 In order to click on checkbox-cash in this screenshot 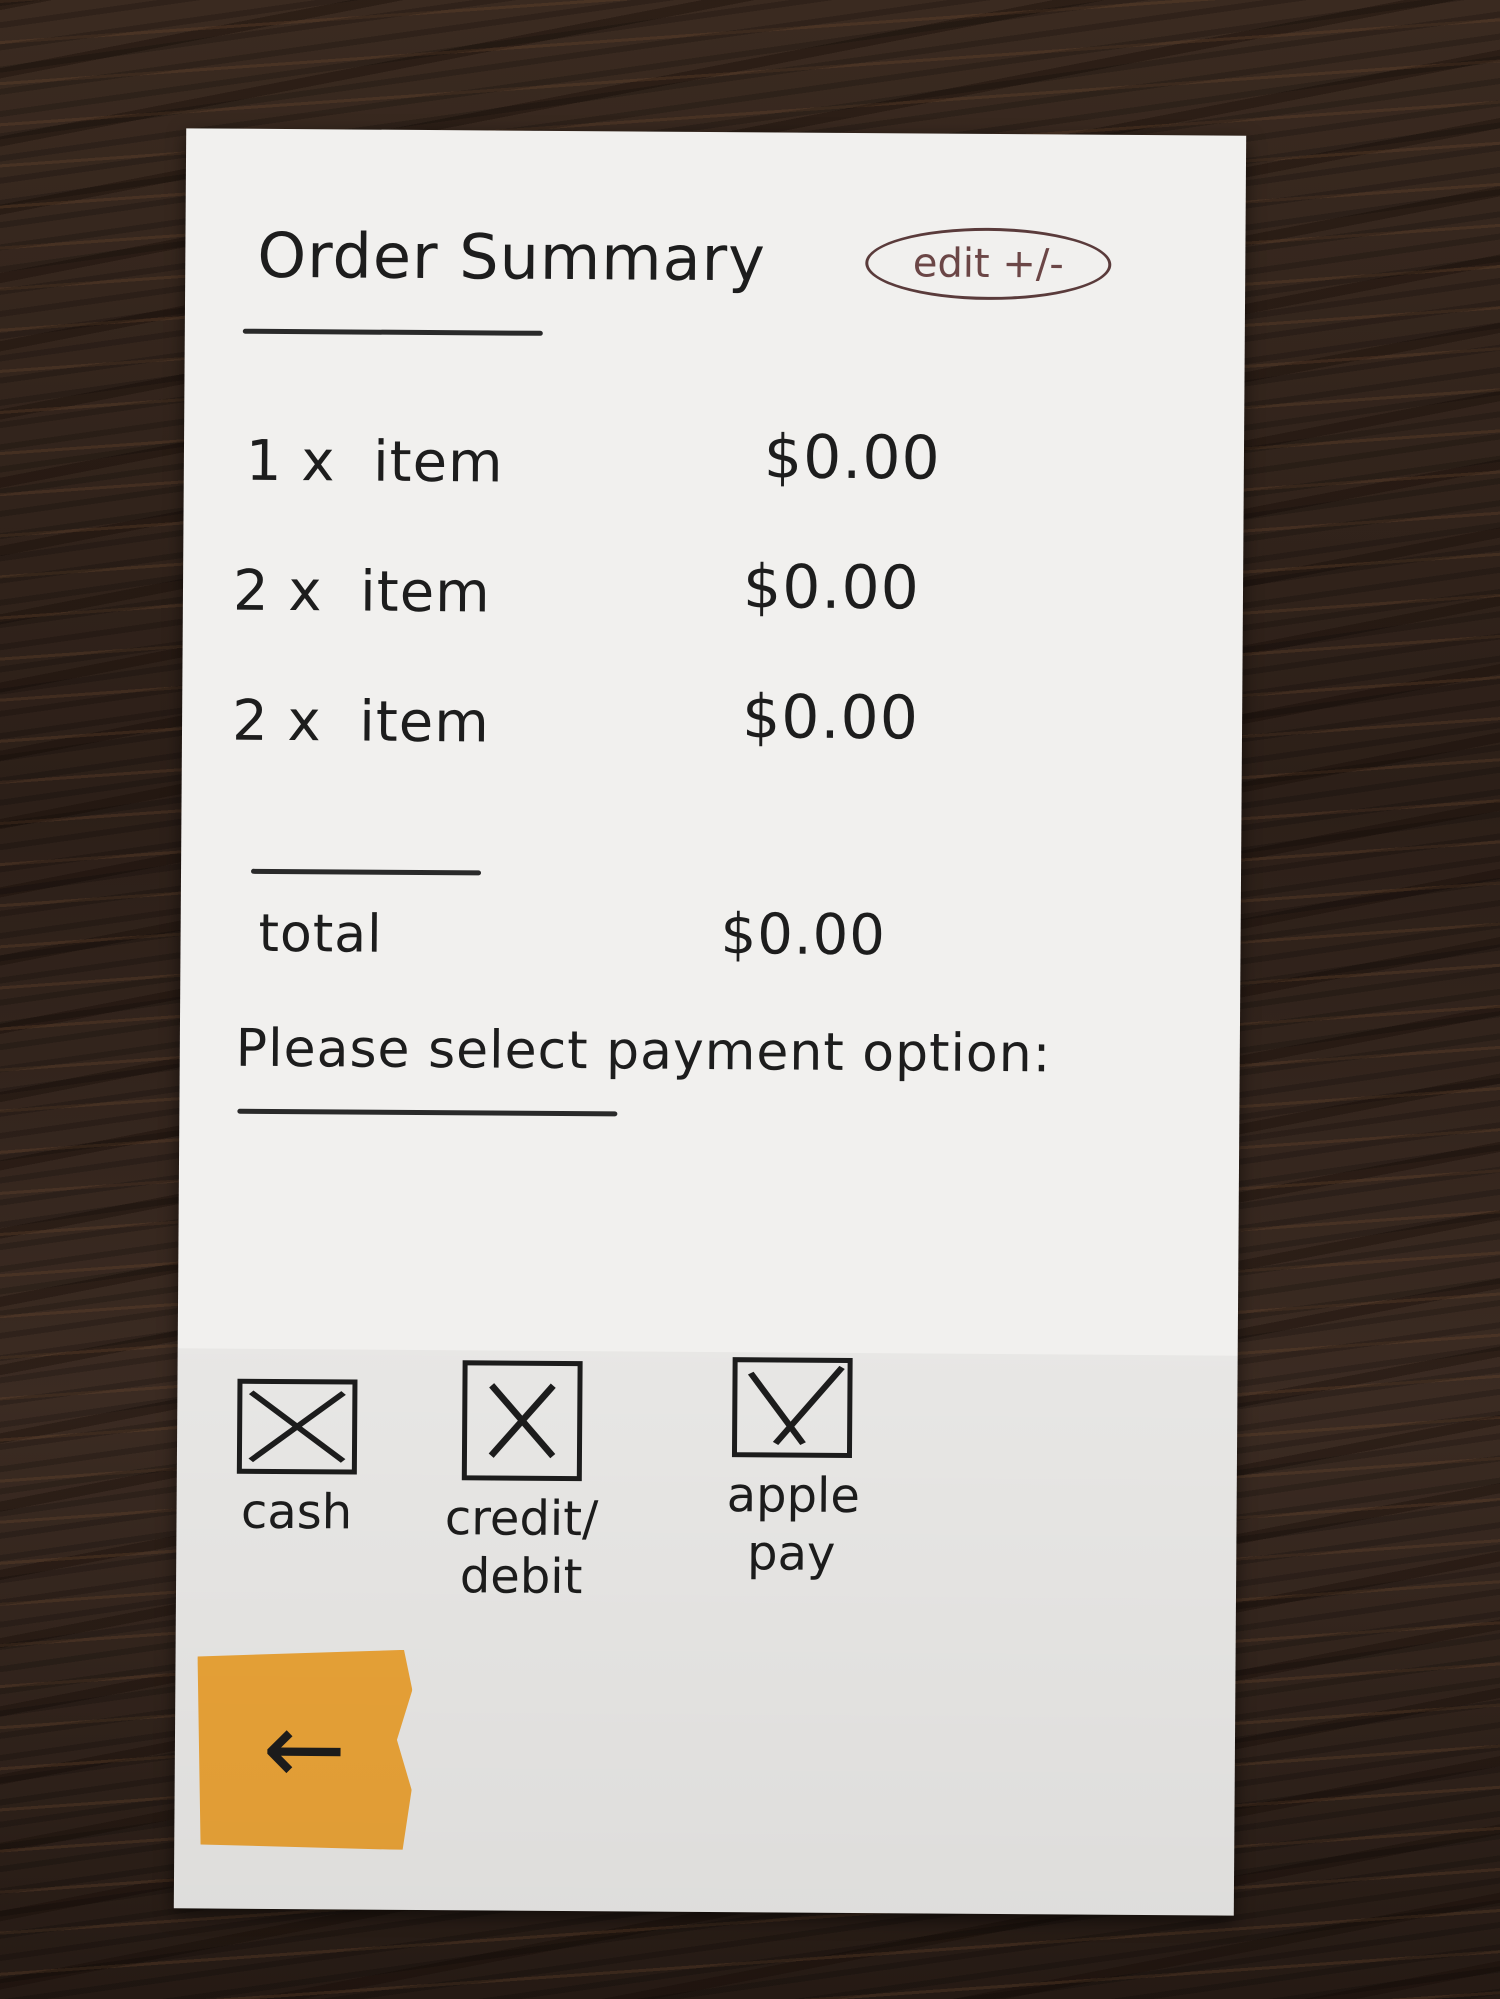, I will do `click(297, 1426)`.